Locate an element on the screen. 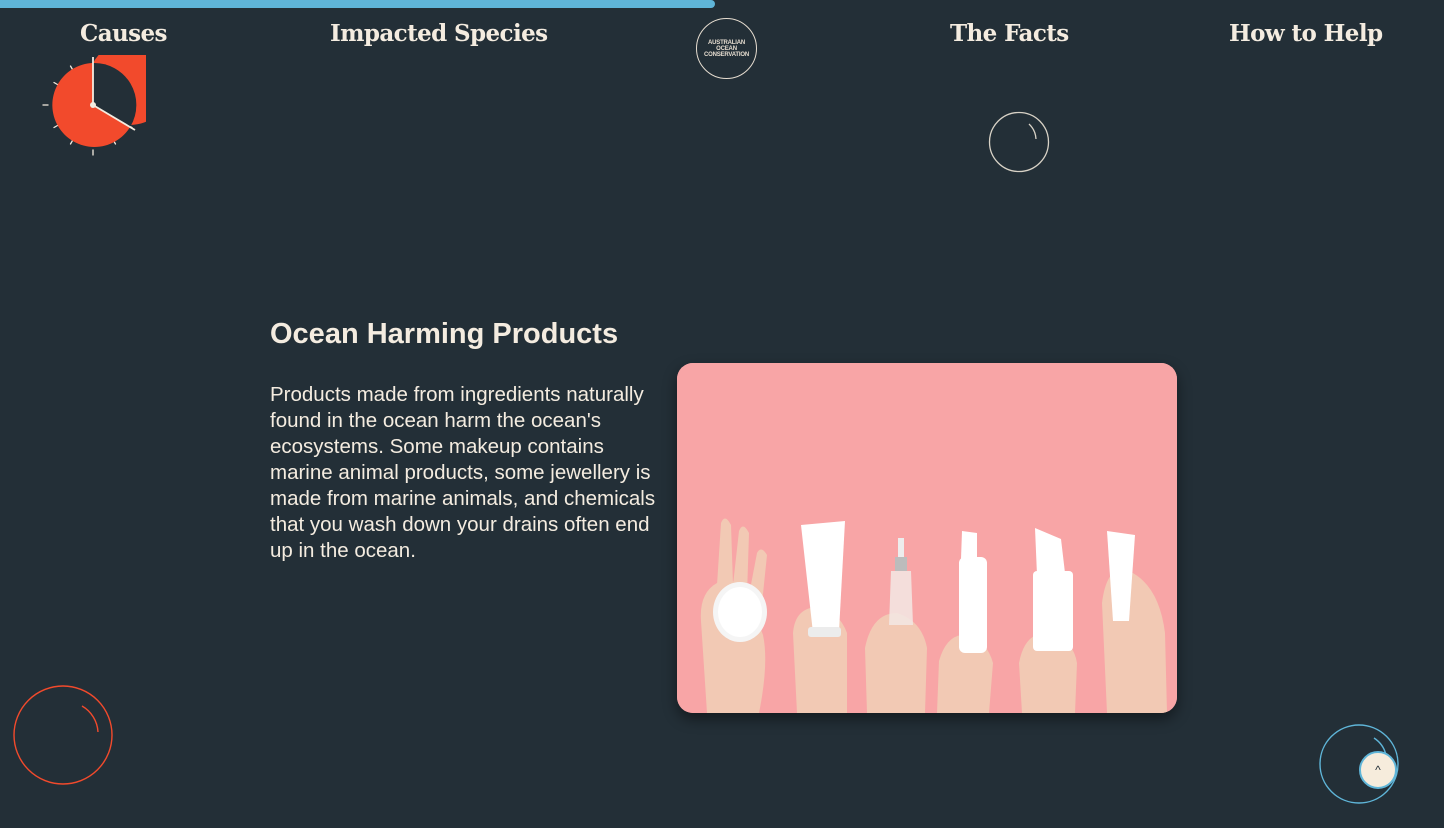  cosmetic-products-image is located at coordinates (927, 538).